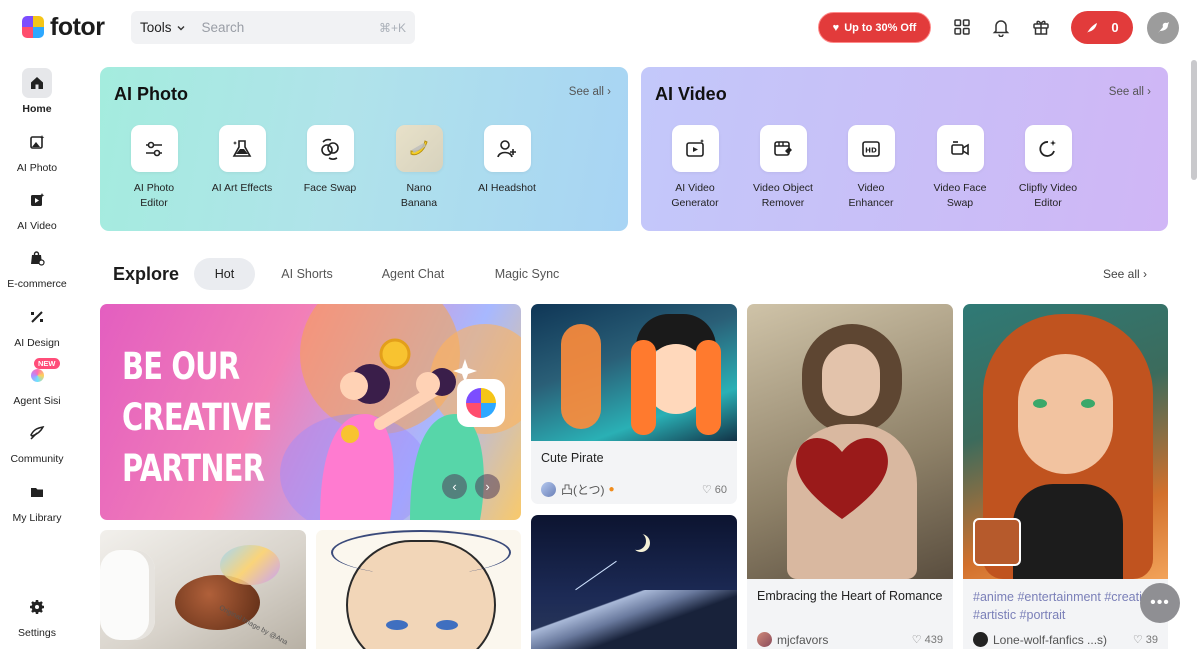  What do you see at coordinates (37, 258) in the screenshot?
I see `shopping-bag-icon` at bounding box center [37, 258].